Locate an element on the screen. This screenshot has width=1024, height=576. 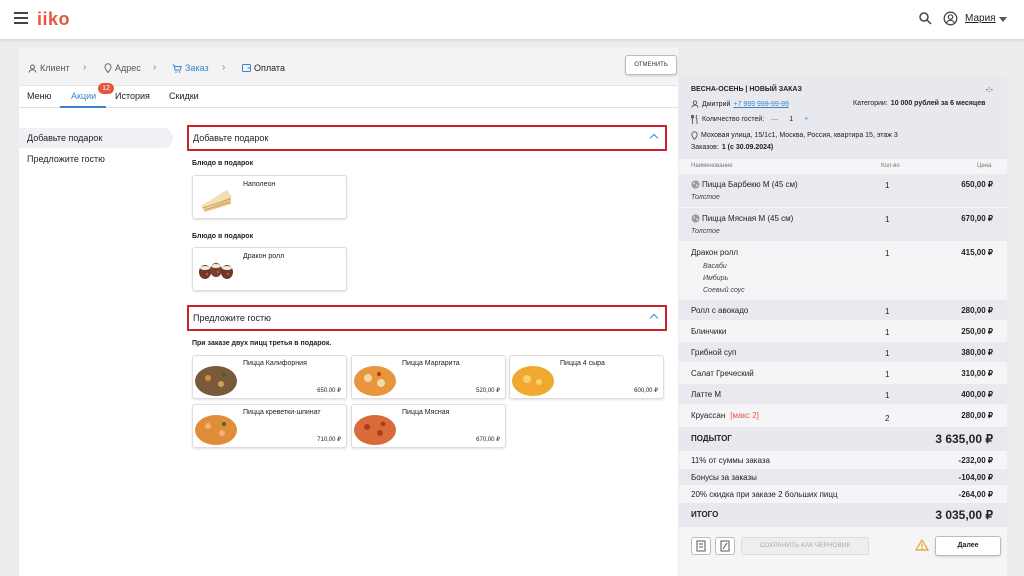
item-modifier: Толстое is located at coordinates (705, 197).